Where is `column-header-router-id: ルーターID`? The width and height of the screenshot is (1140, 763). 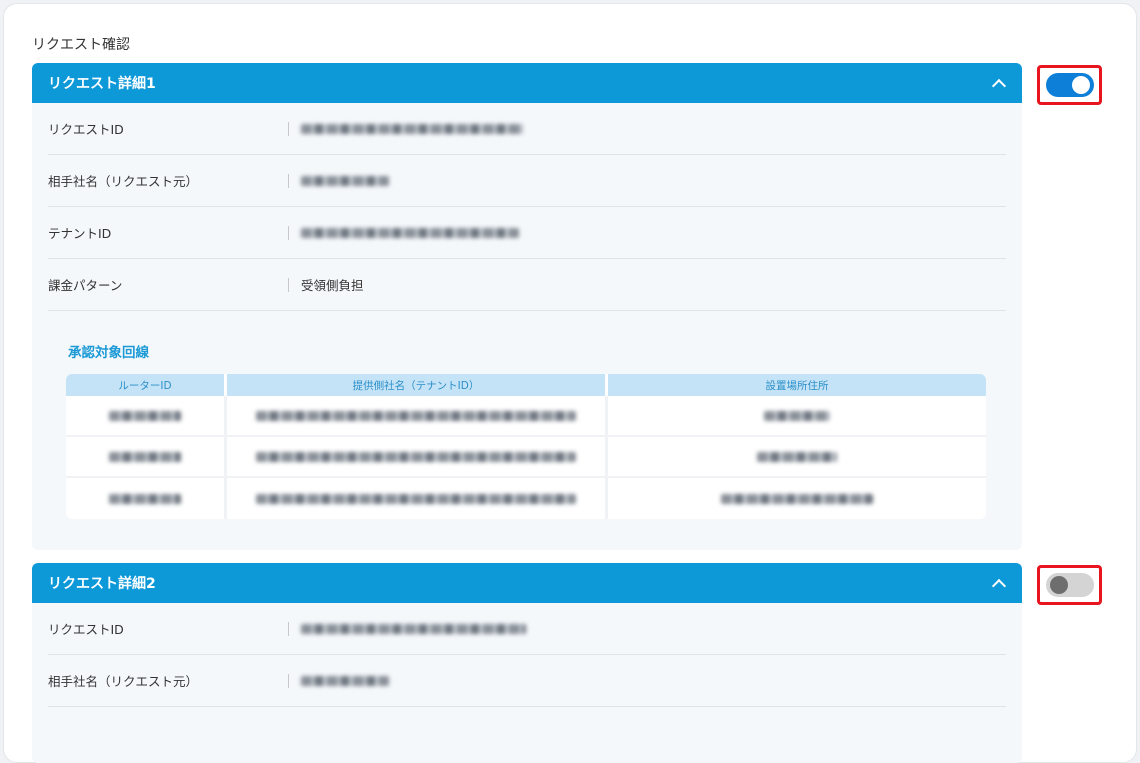 column-header-router-id: ルーターID is located at coordinates (145, 385).